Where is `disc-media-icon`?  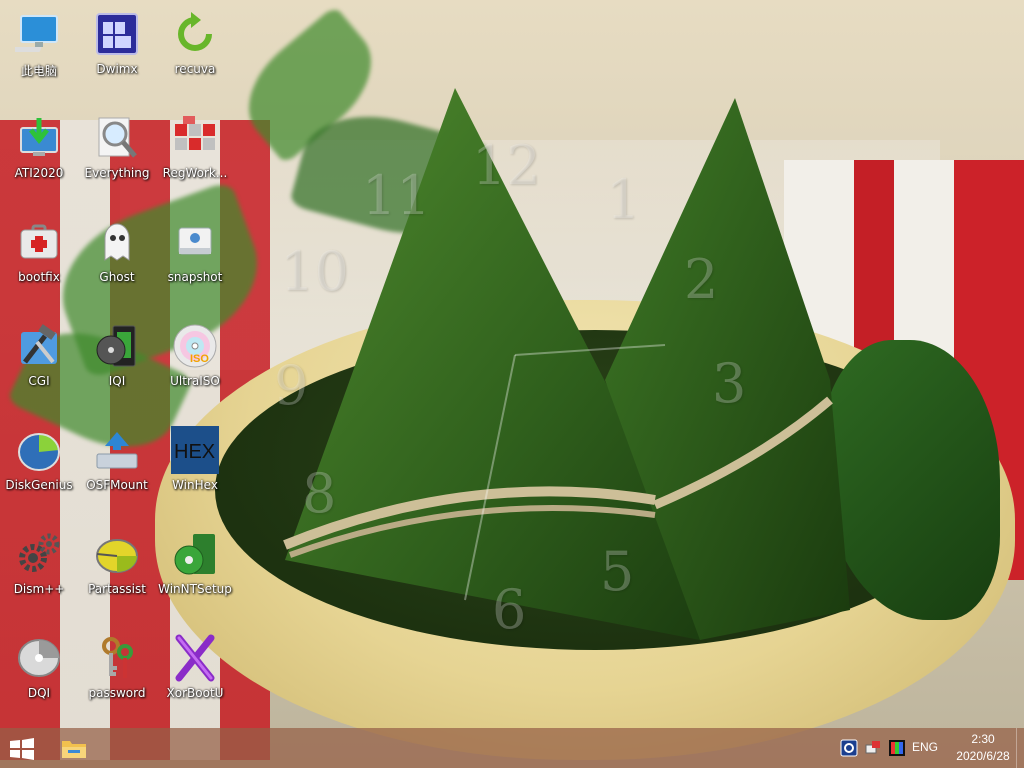
disc-media-icon is located at coordinates (116, 346).